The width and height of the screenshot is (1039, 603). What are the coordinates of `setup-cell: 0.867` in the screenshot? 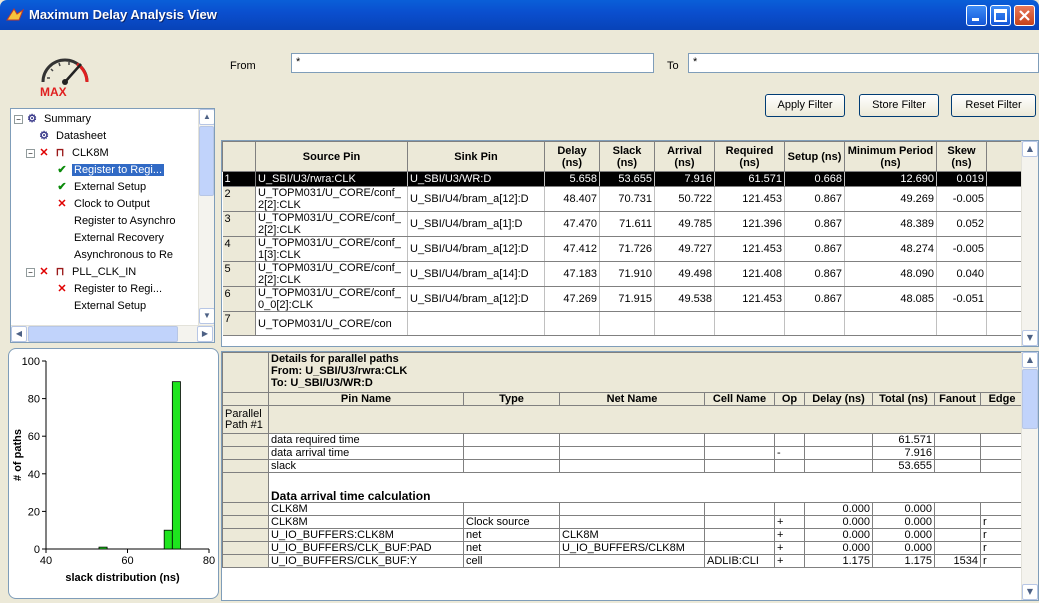 It's located at (814, 249).